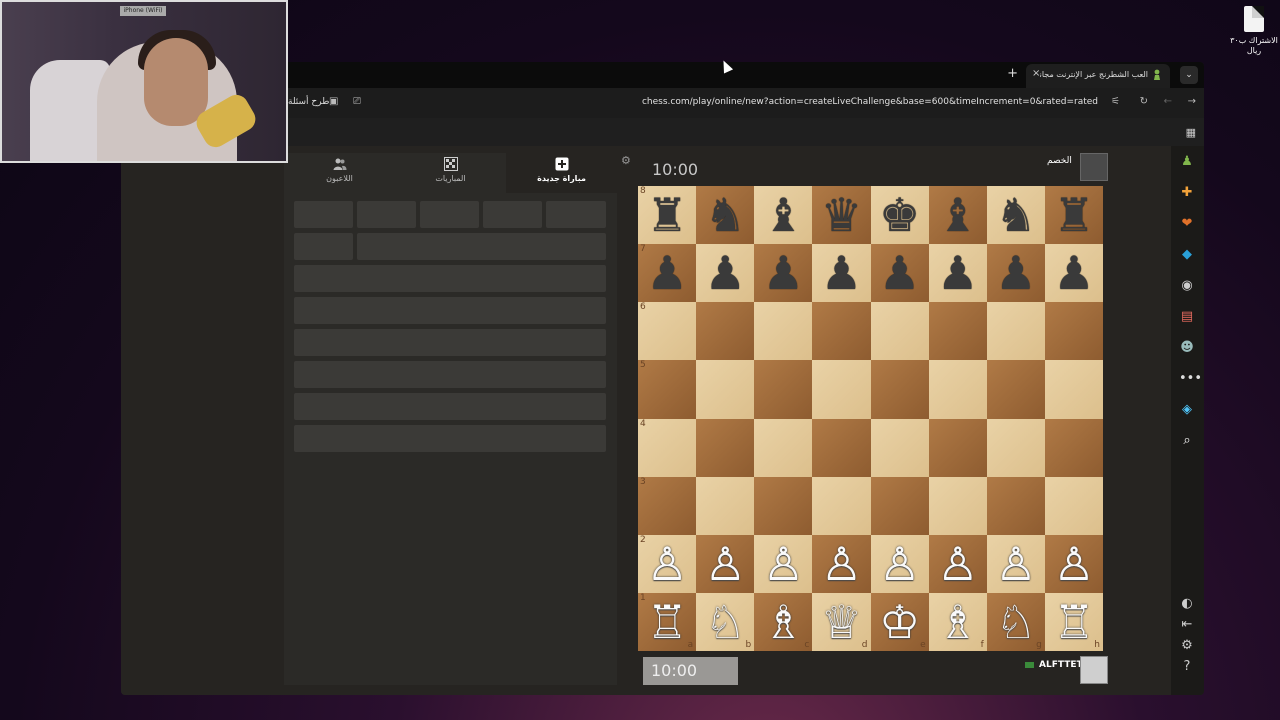 This screenshot has height=720, width=1280. What do you see at coordinates (626, 160) in the screenshot?
I see `board-settings-gear-icon: ⚙` at bounding box center [626, 160].